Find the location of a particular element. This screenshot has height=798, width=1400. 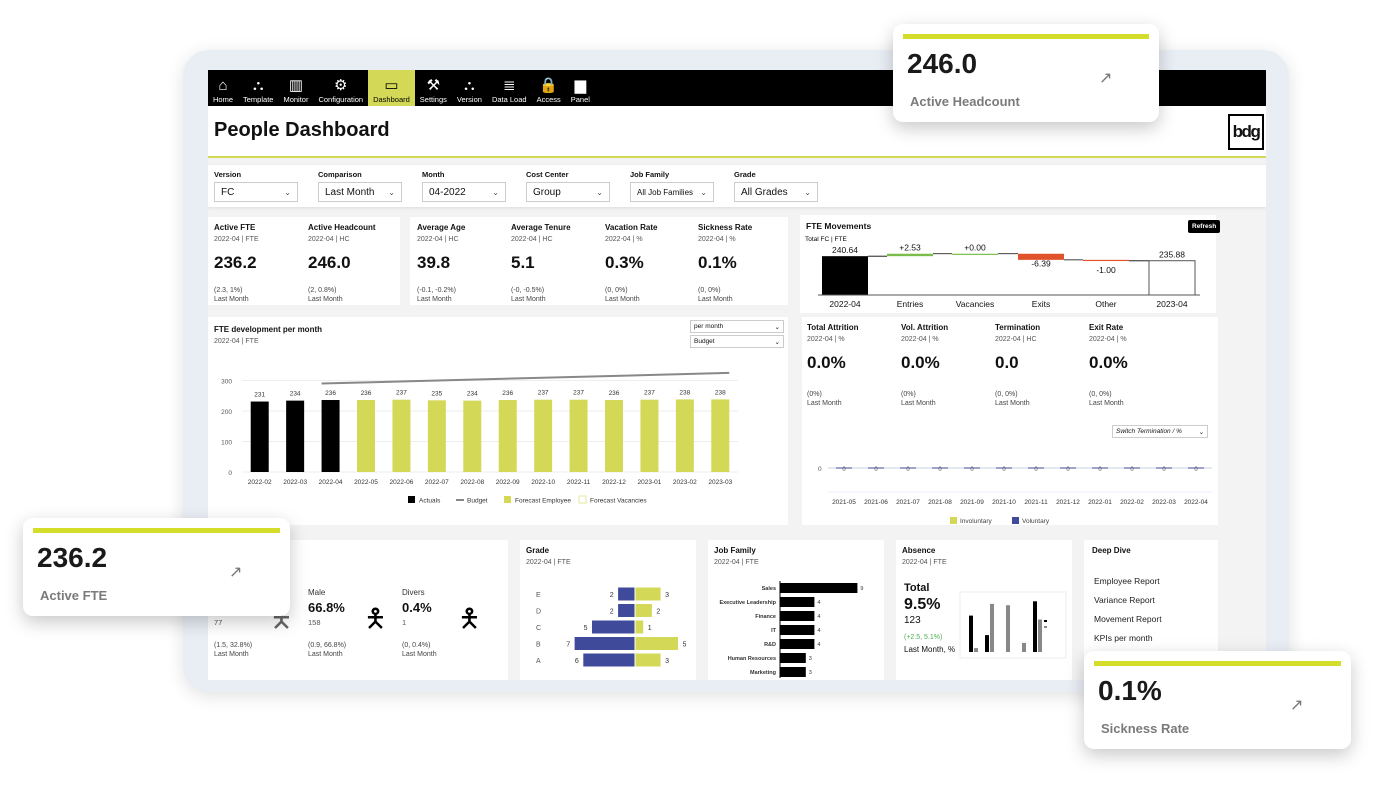

waterfall-category-label: Entries is located at coordinates (910, 304).